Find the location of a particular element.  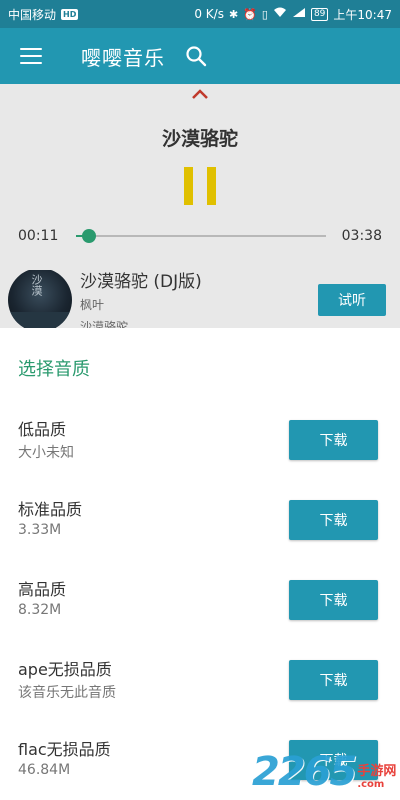

chevron-up-icon is located at coordinates (200, 94).